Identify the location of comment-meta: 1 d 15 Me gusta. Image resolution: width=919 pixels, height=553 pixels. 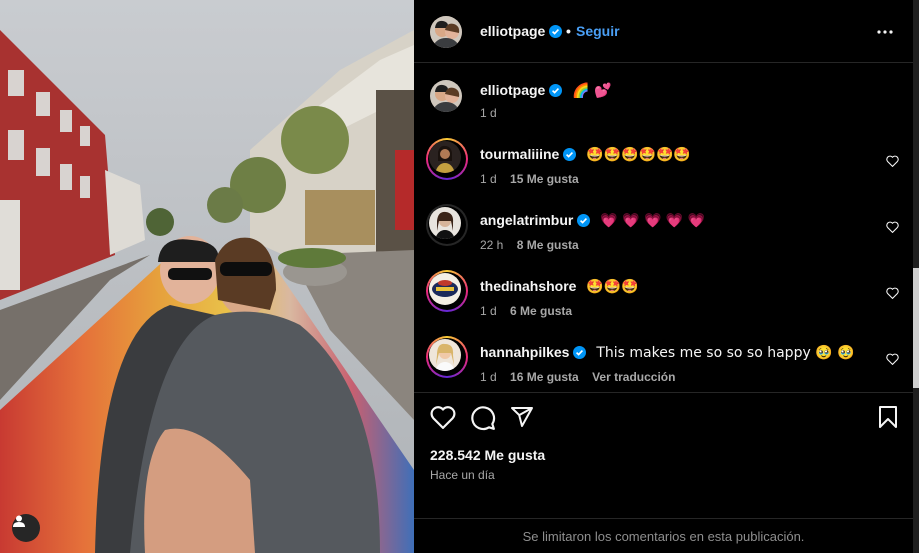
(534, 179).